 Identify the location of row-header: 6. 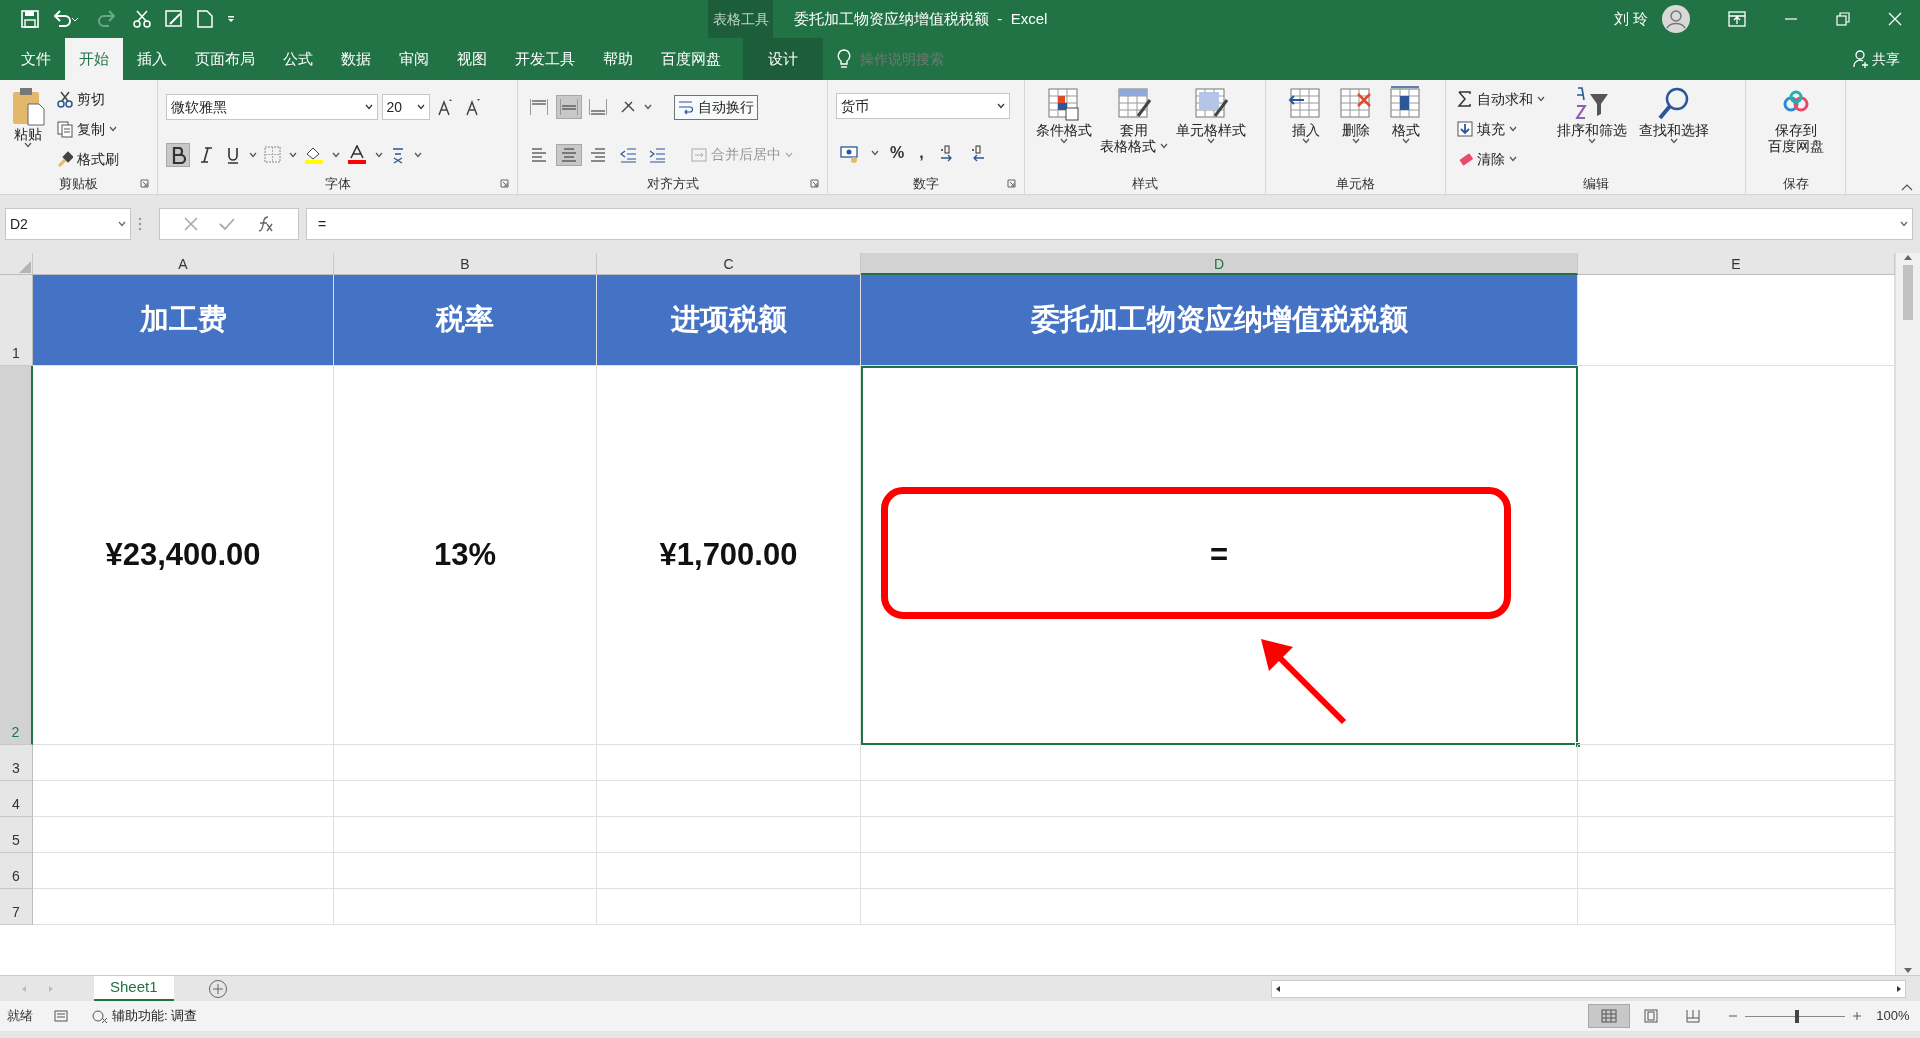
(16, 871).